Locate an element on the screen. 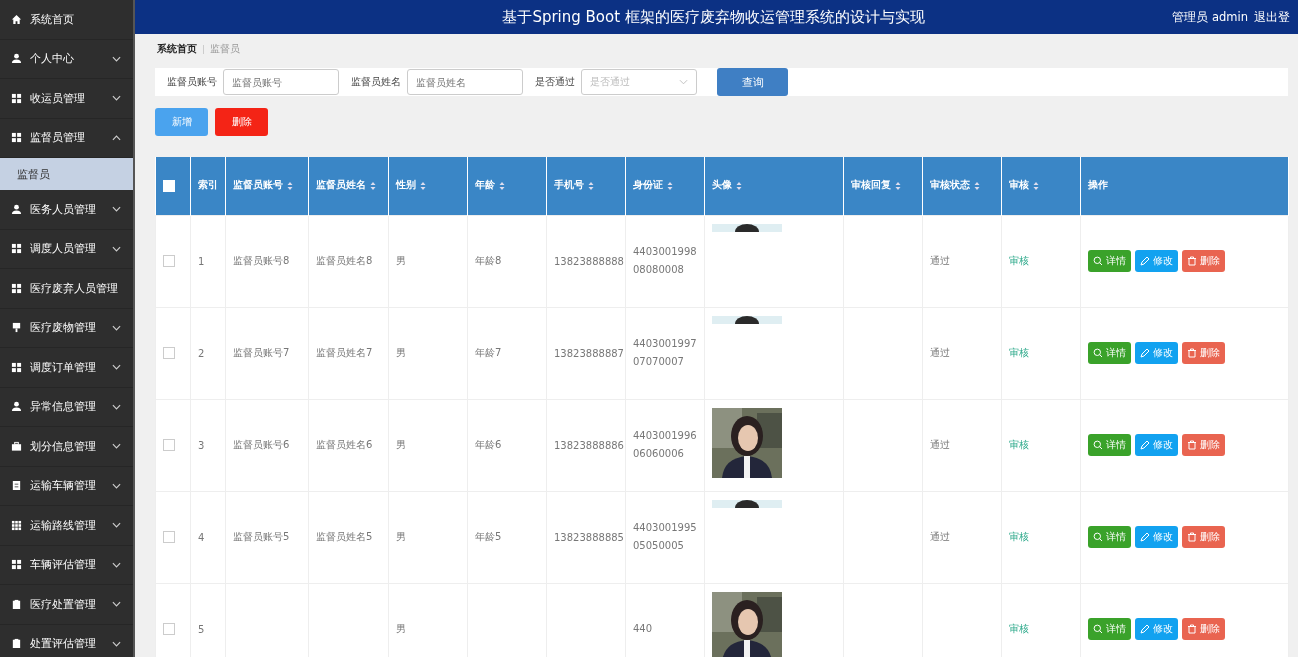  document-icon is located at coordinates (16, 486).